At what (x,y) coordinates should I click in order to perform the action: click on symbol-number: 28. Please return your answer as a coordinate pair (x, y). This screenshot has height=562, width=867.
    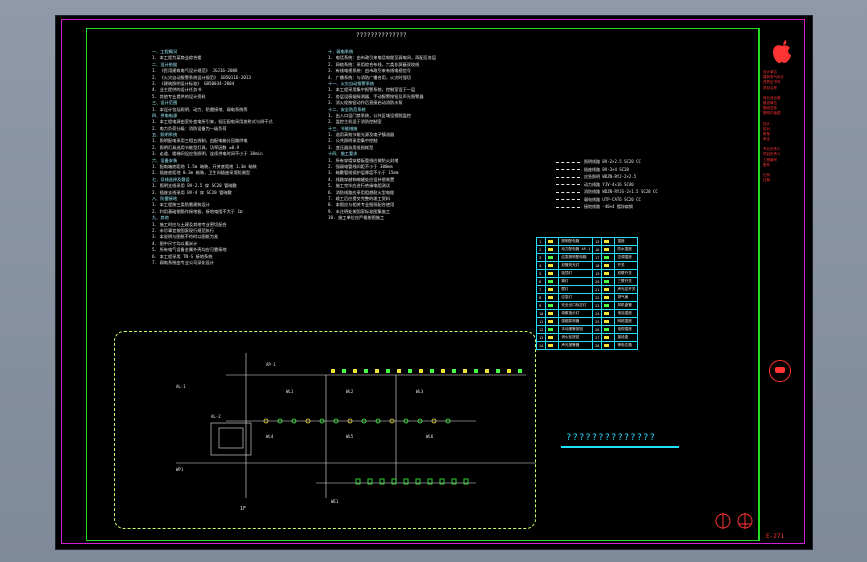
    Looking at the image, I should click on (597, 345).